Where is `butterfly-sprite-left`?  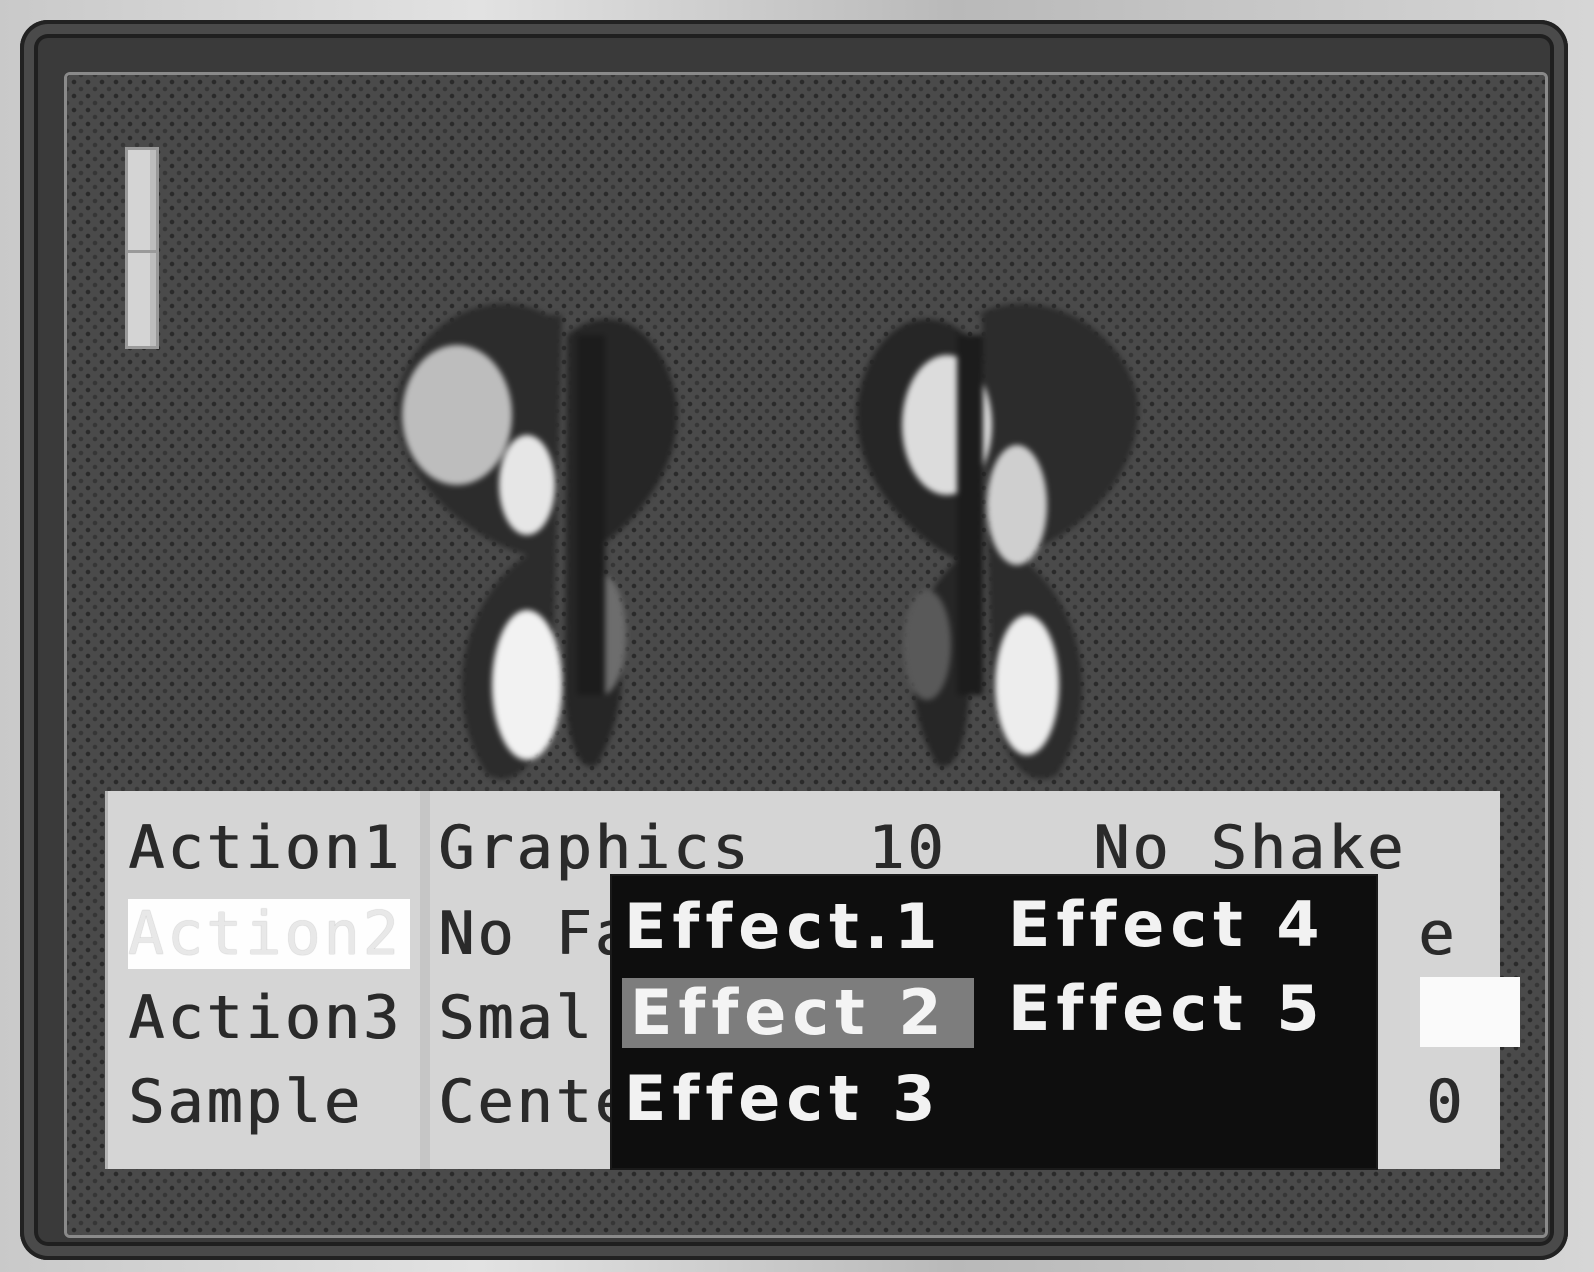 butterfly-sprite-left is located at coordinates (537, 541).